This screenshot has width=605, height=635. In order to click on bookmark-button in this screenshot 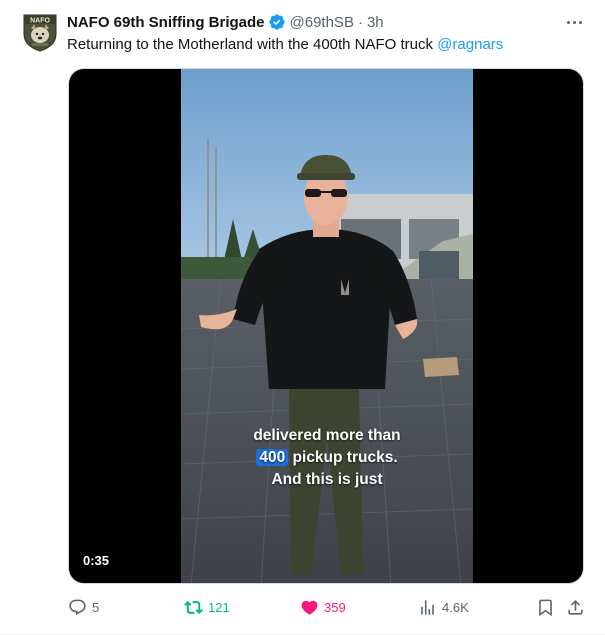, I will do `click(545, 607)`.